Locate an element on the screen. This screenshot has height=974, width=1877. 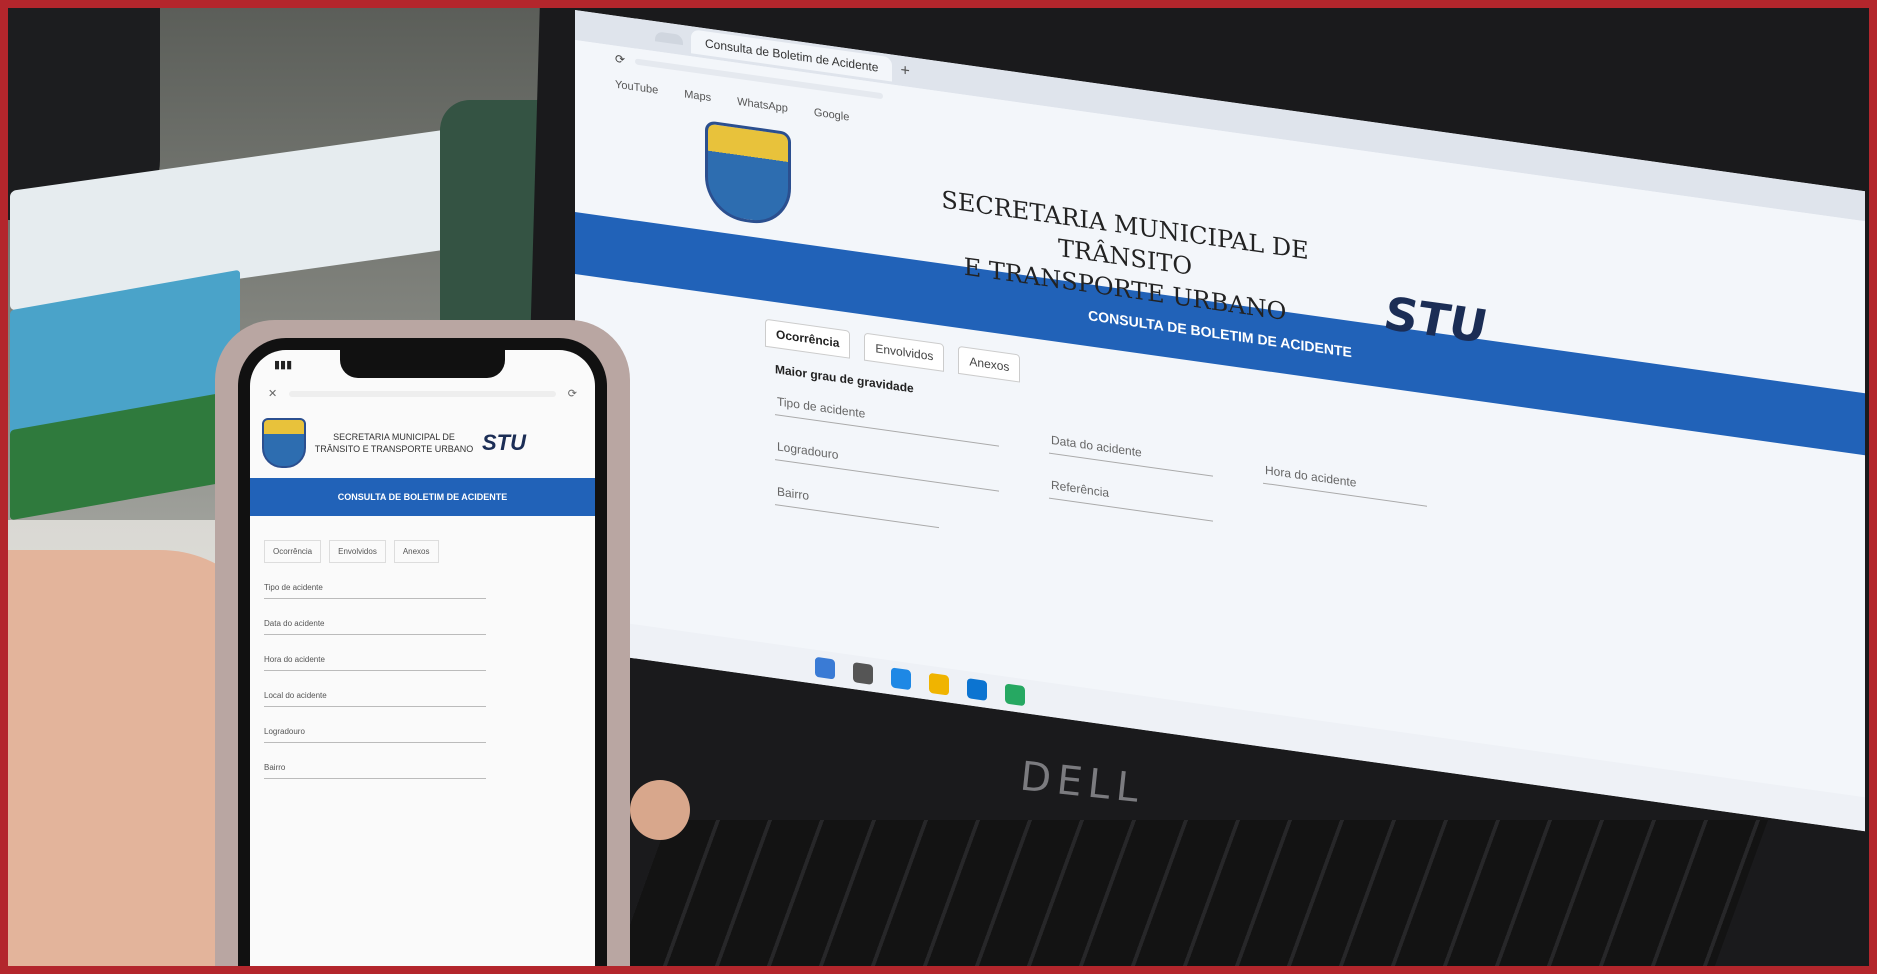
phone-form-tabs: Ocorrência Envolvidos Anexos is located at coordinates (422, 551).